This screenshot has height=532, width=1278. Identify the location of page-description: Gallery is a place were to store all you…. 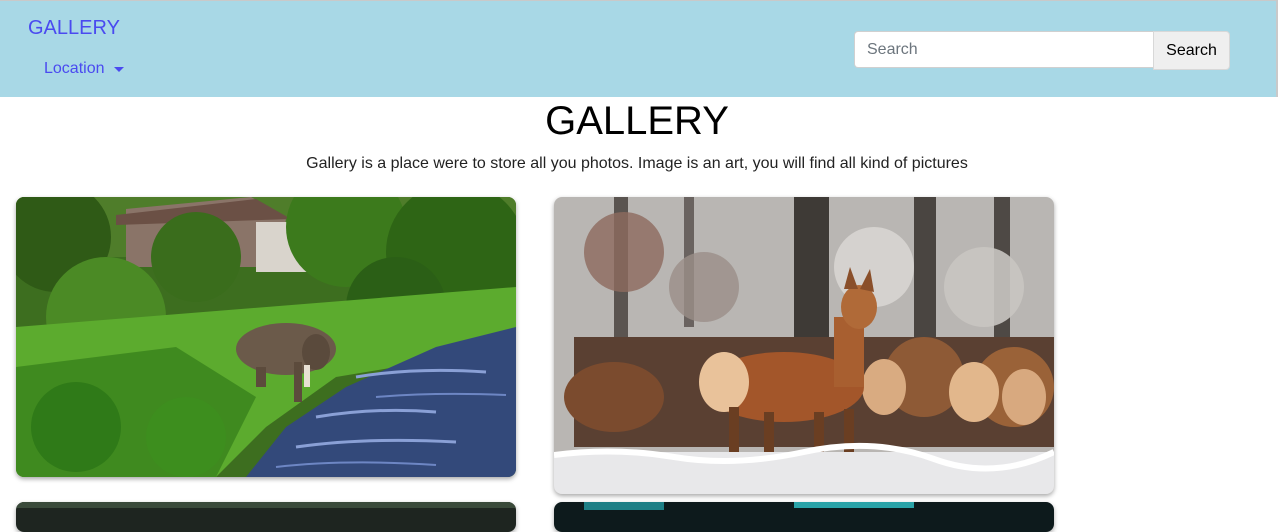
(637, 163).